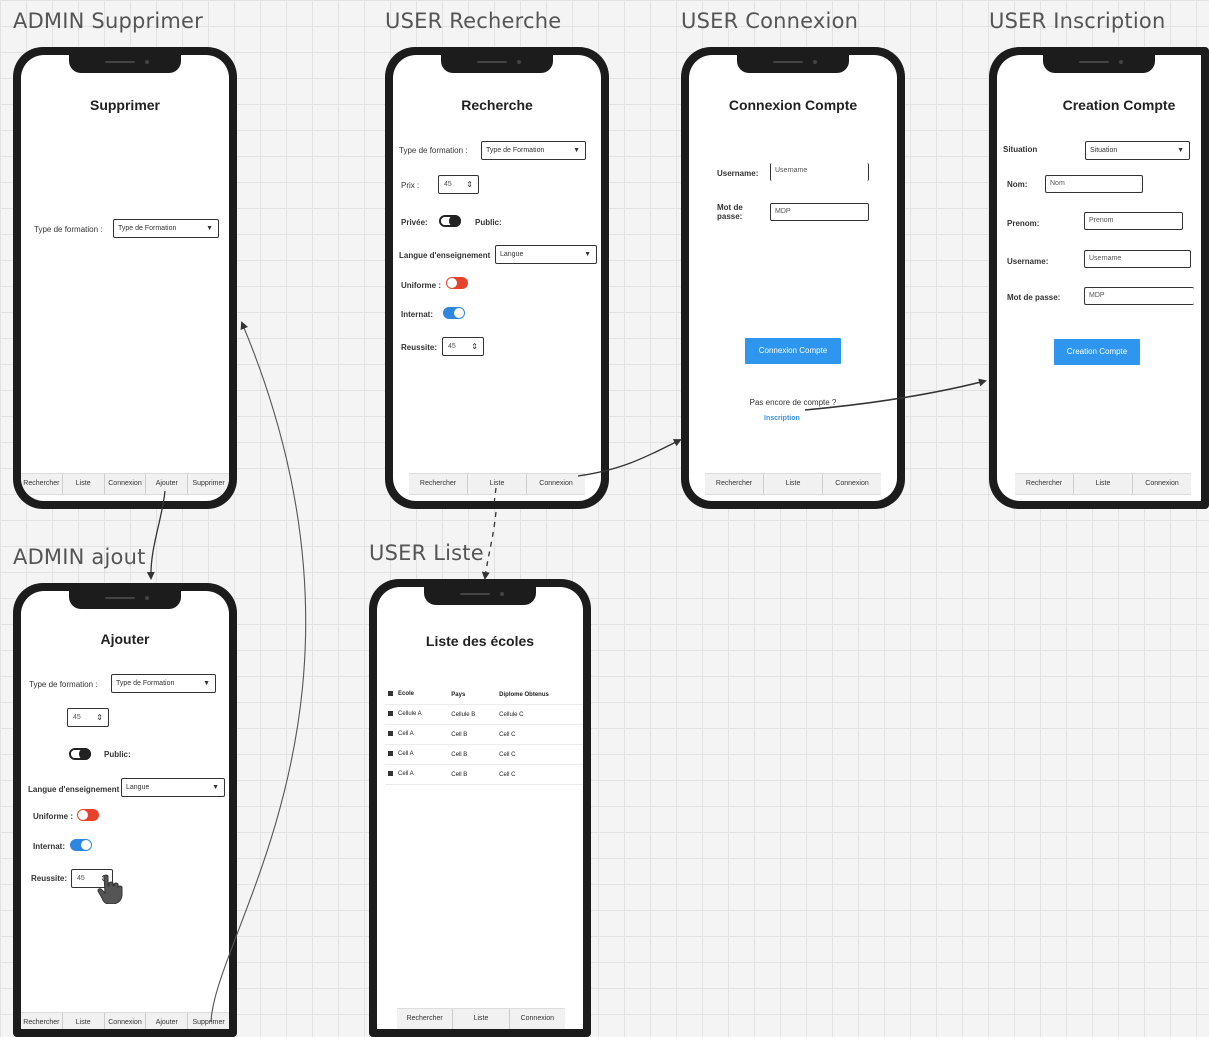 This screenshot has height=1037, width=1209. What do you see at coordinates (1094, 184) in the screenshot?
I see `nom-input: Nom` at bounding box center [1094, 184].